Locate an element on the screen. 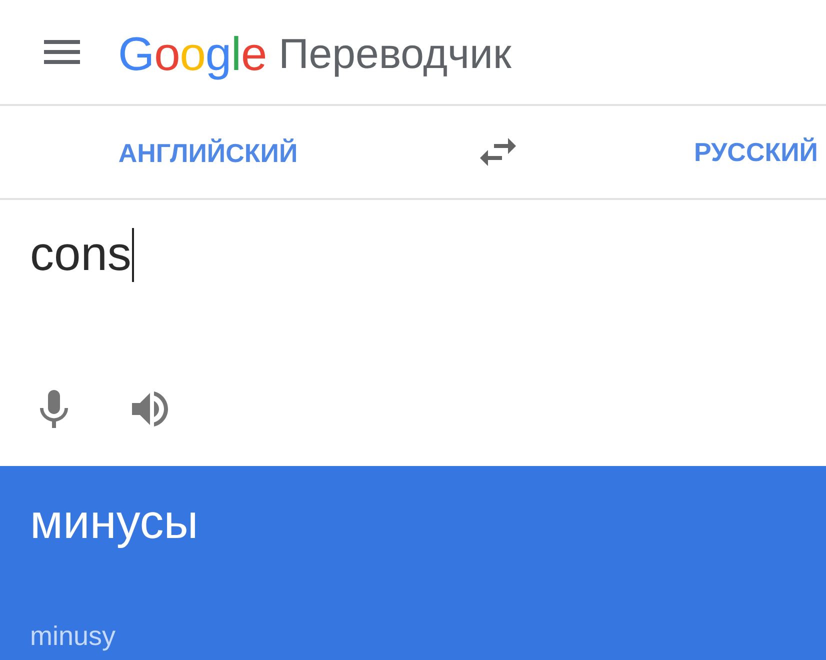 The width and height of the screenshot is (826, 660). source-text-field: cons is located at coordinates (413, 255).